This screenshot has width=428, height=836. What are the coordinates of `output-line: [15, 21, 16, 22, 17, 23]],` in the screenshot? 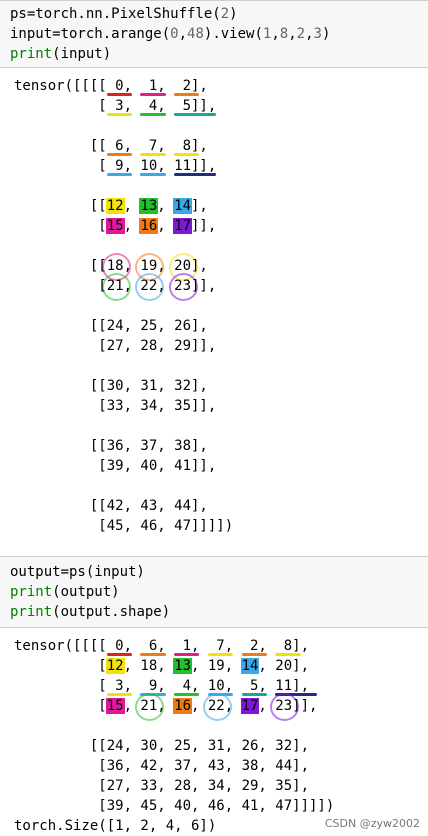 It's located at (166, 706).